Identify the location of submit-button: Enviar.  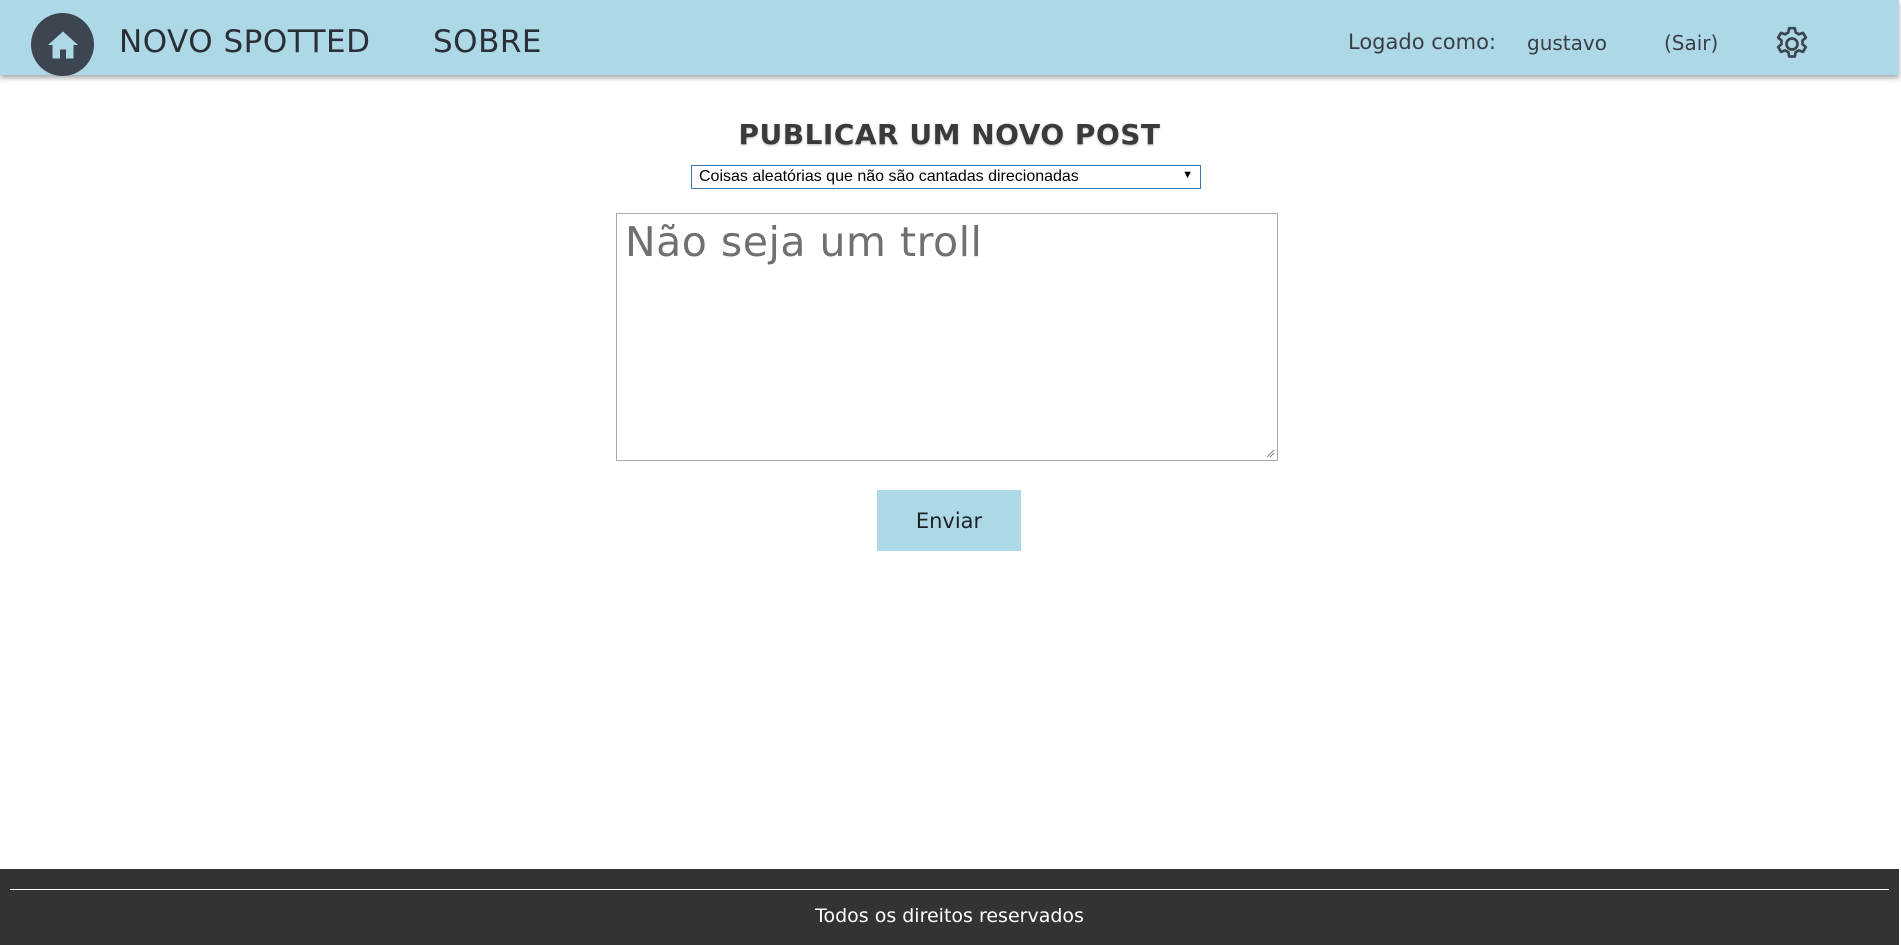
(949, 520).